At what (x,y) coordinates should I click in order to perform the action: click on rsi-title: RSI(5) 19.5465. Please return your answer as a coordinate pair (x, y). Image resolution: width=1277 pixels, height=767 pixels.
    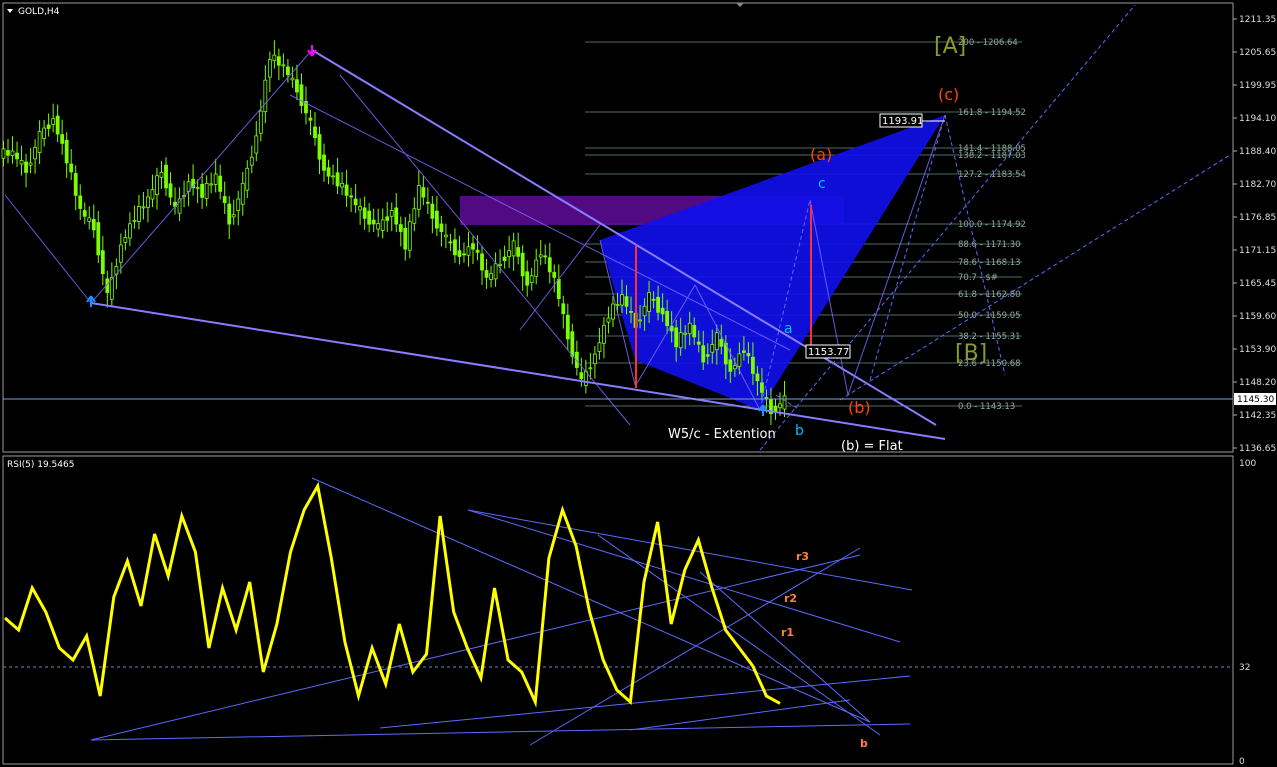
    Looking at the image, I should click on (40, 465).